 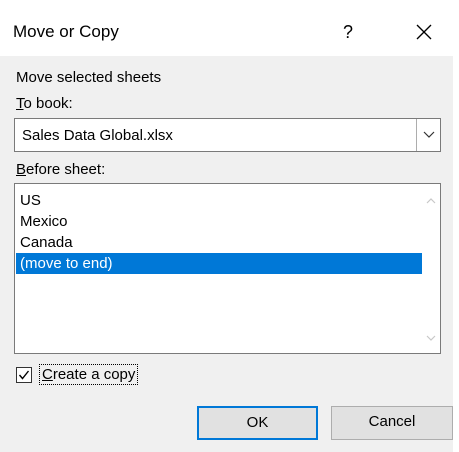 What do you see at coordinates (392, 423) in the screenshot?
I see `cancel-button: Cancel` at bounding box center [392, 423].